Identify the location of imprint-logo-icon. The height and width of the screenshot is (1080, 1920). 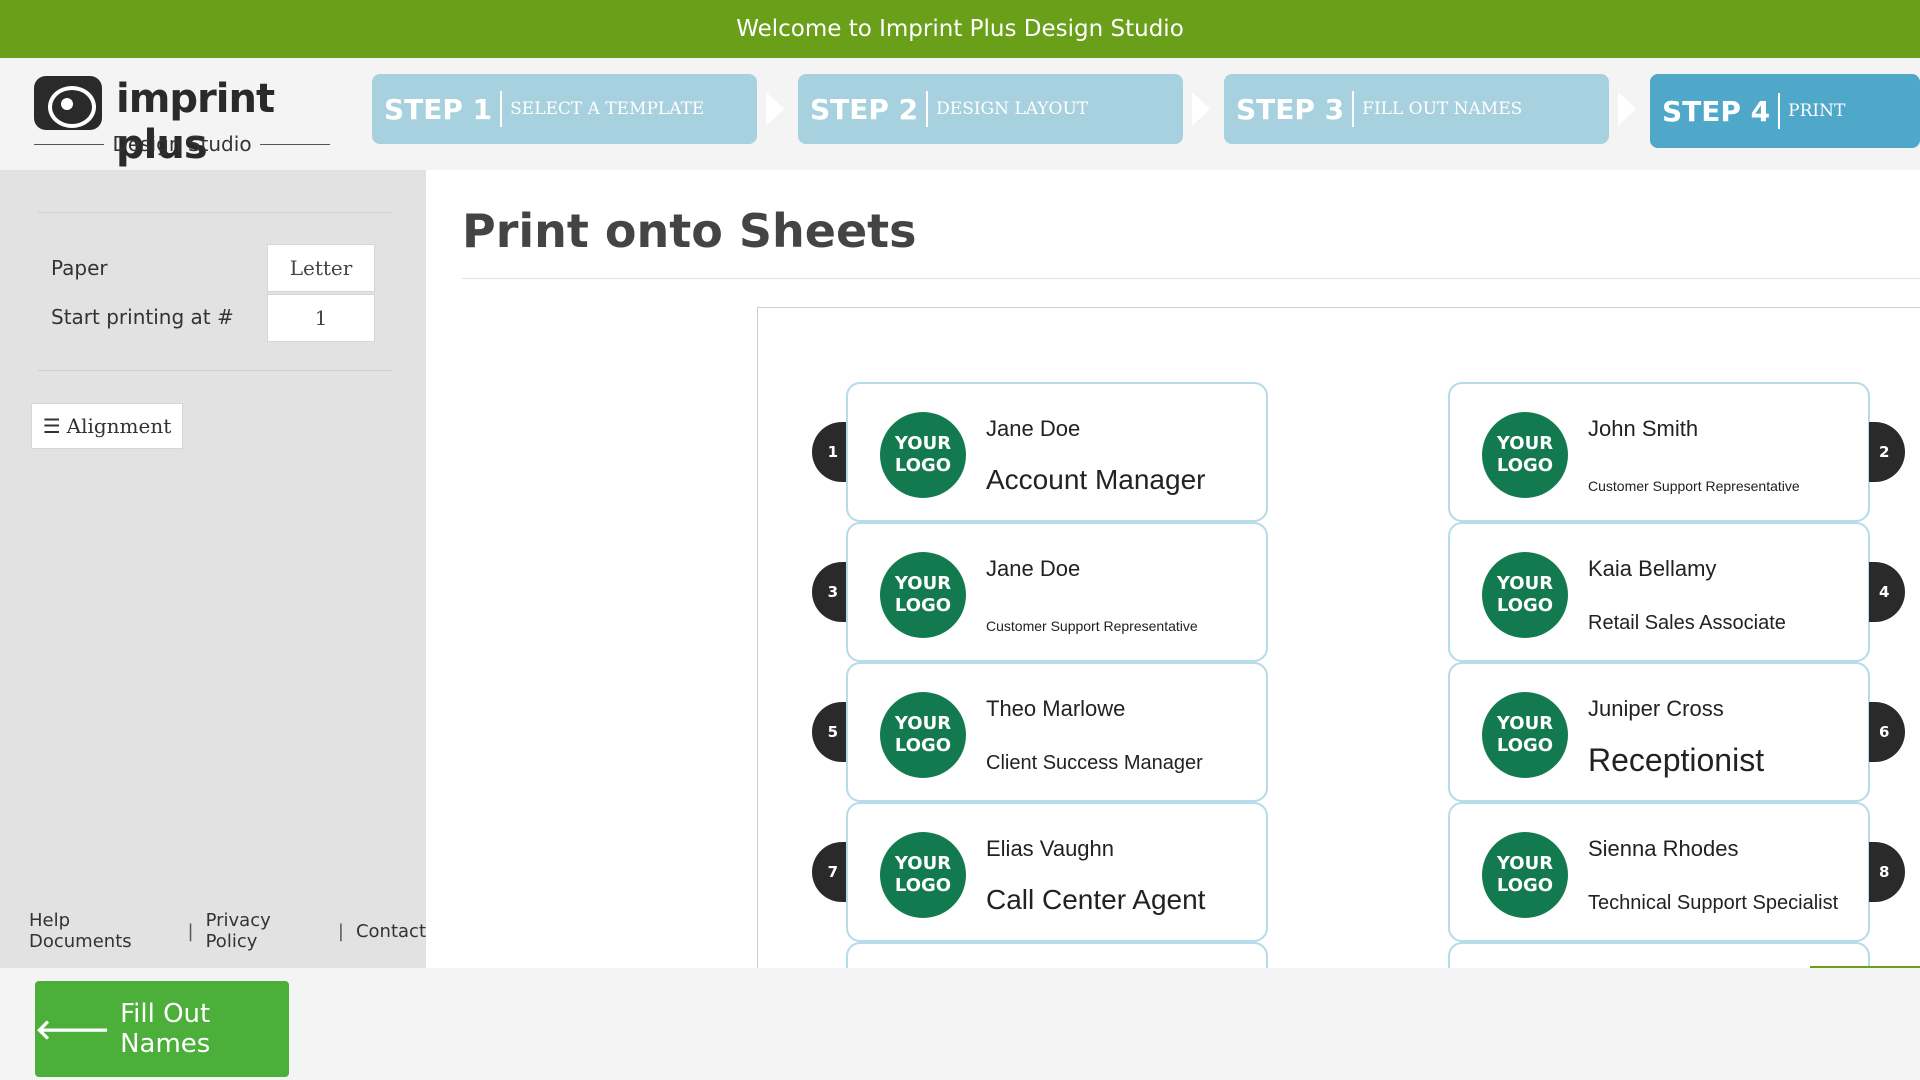
(68, 103).